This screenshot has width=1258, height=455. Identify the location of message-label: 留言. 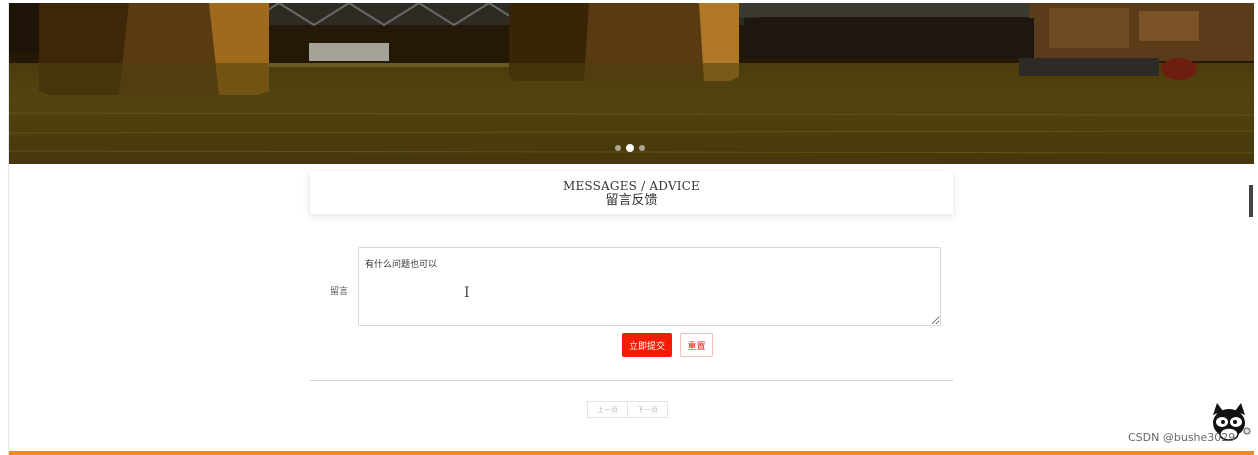
(339, 292).